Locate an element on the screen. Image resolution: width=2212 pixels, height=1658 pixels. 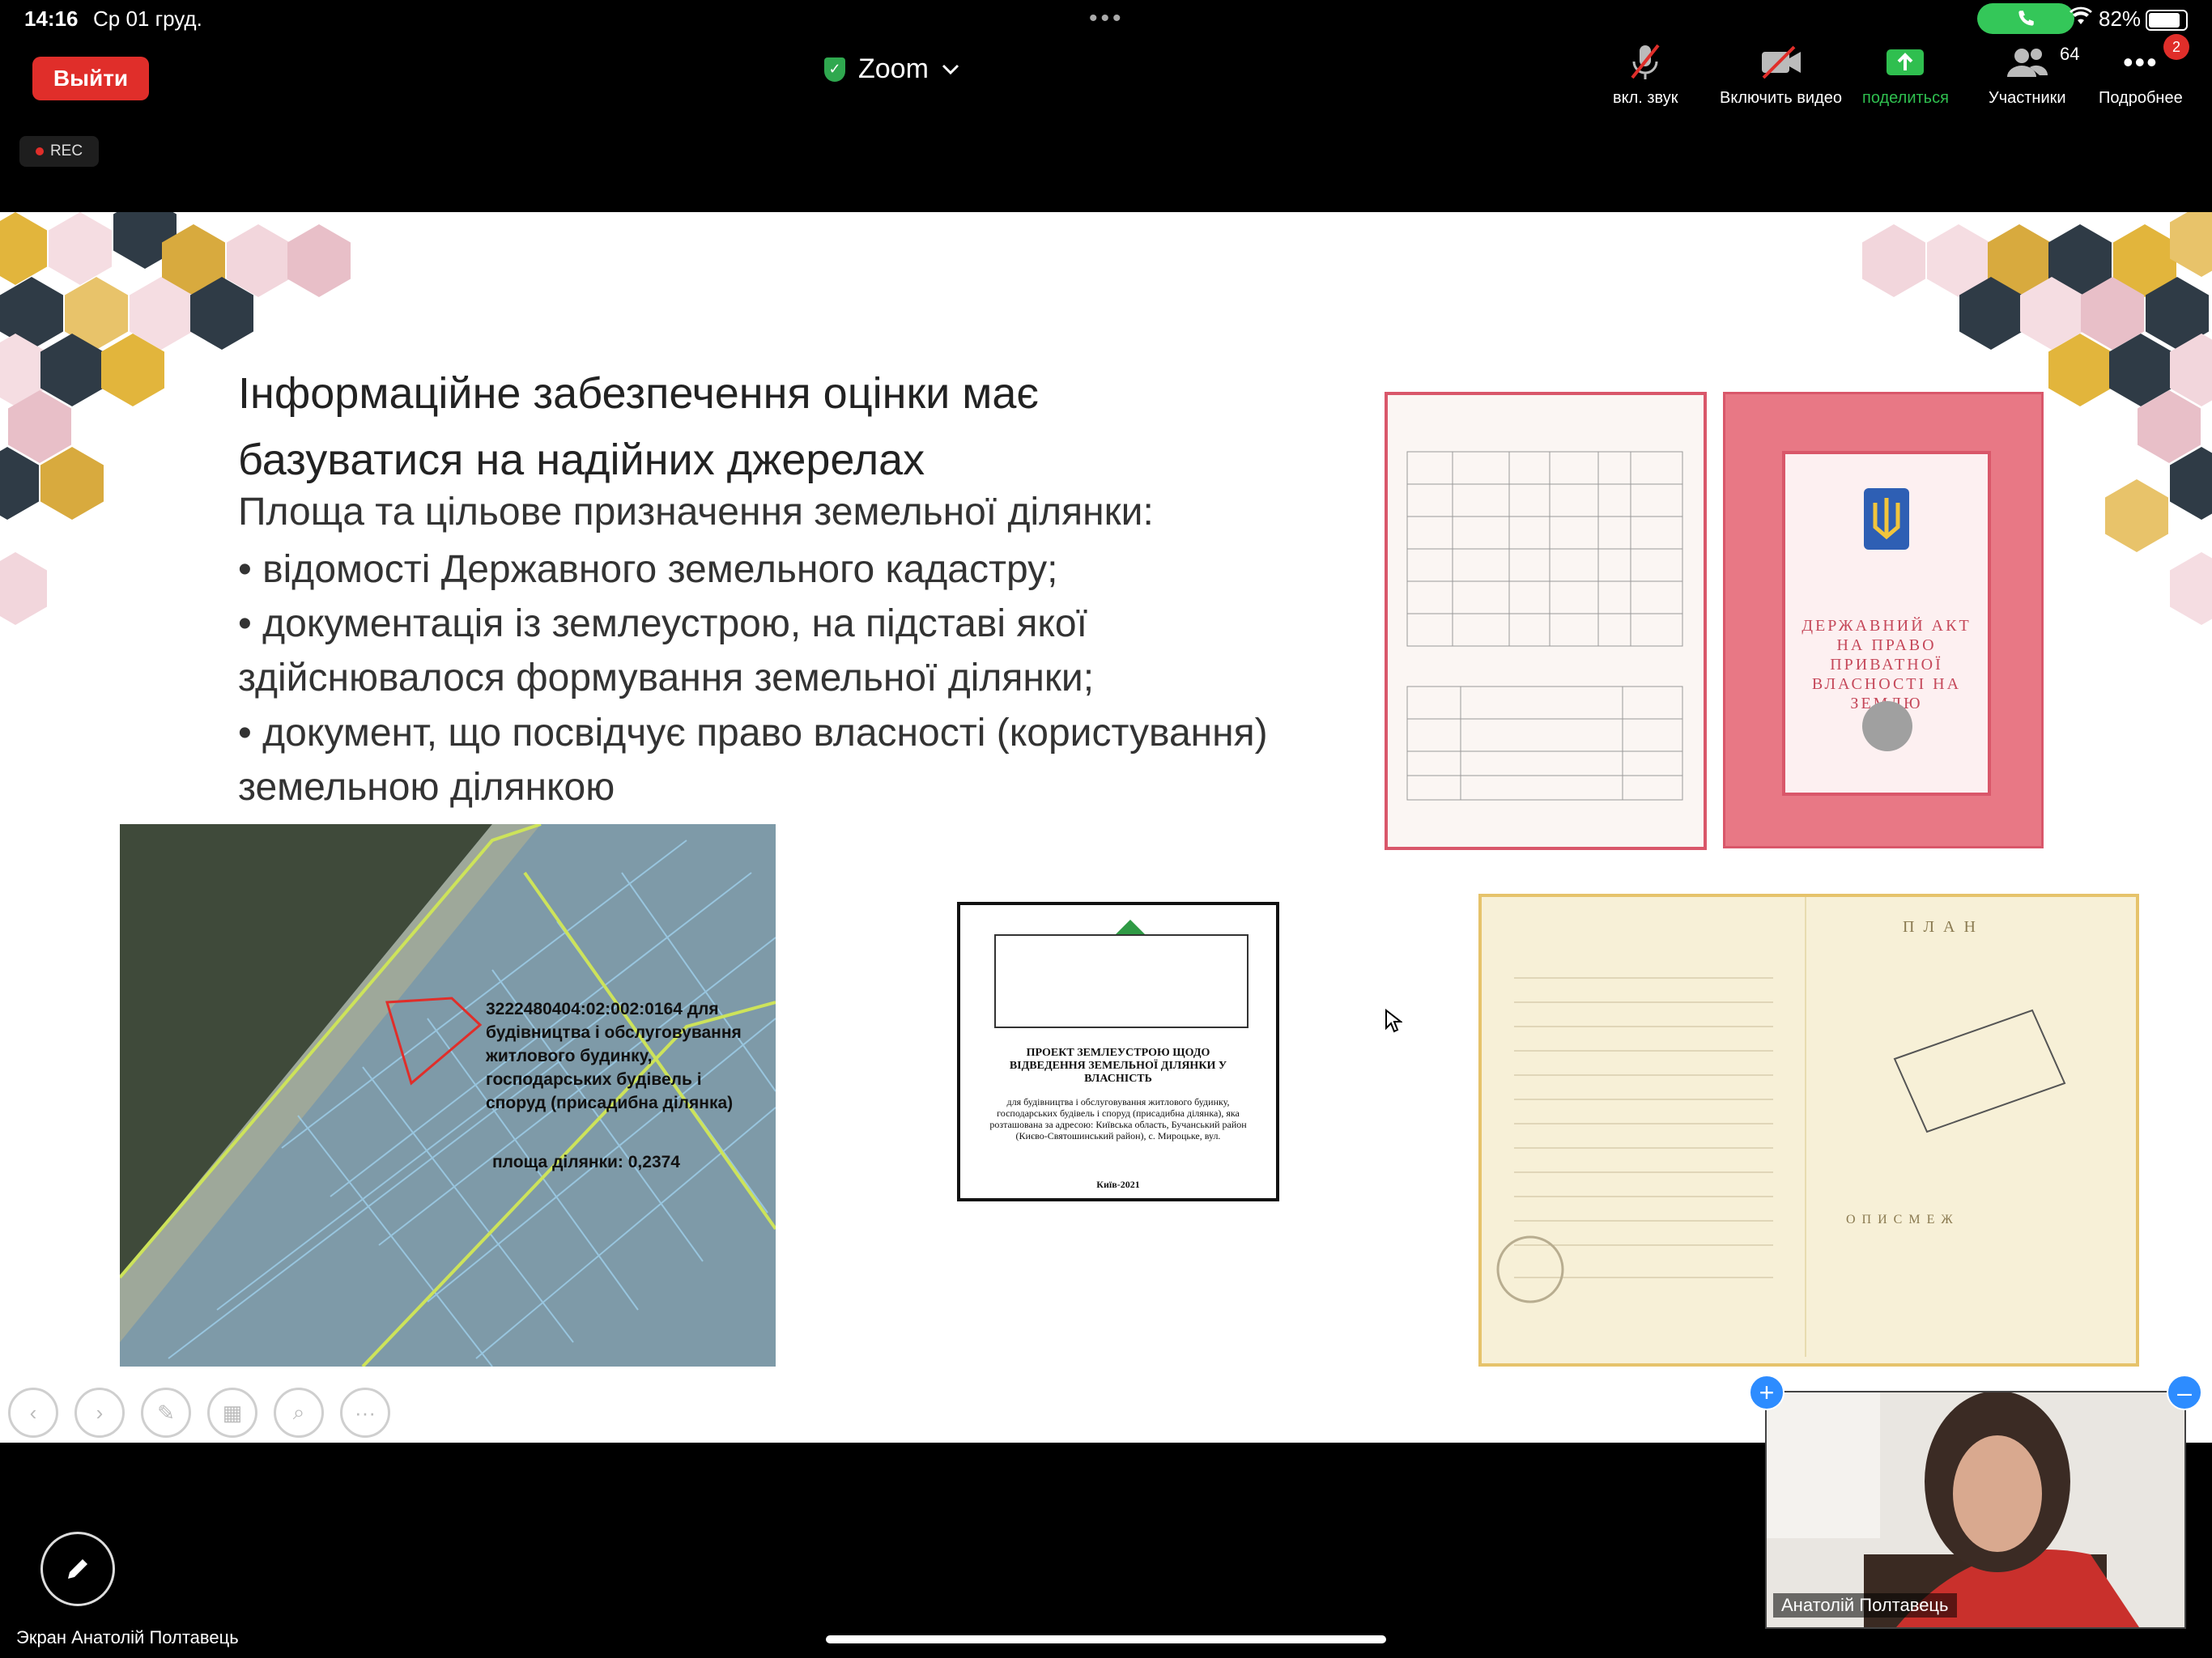
participants-icon is located at coordinates (2028, 62).